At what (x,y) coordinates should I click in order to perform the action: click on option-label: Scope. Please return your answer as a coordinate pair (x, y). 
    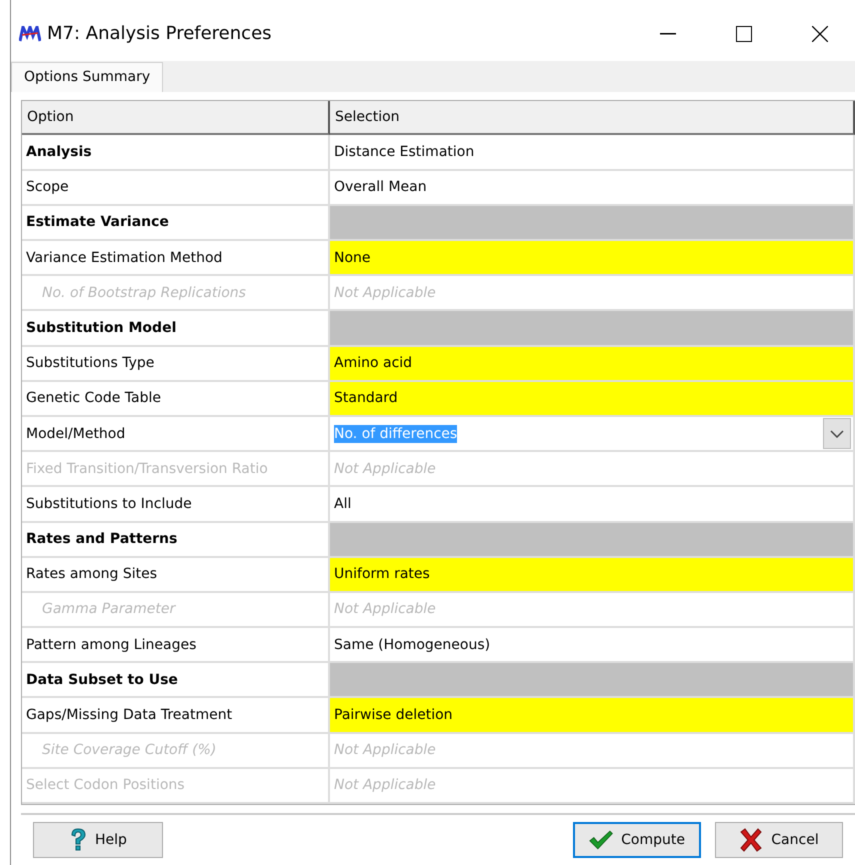
    Looking at the image, I should click on (176, 188).